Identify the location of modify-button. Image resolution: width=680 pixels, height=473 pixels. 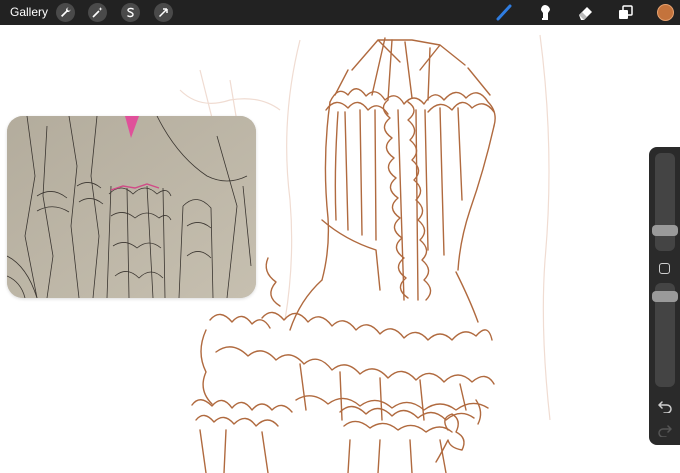
(664, 268).